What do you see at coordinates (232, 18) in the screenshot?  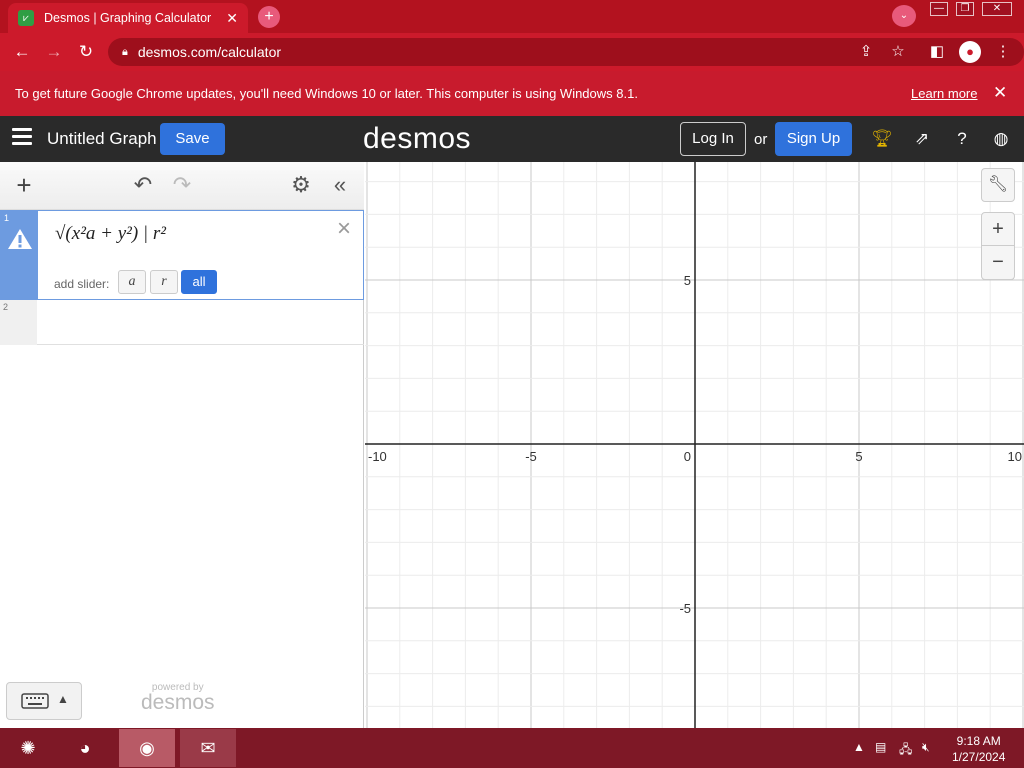 I see `tab-close-icon: ✕` at bounding box center [232, 18].